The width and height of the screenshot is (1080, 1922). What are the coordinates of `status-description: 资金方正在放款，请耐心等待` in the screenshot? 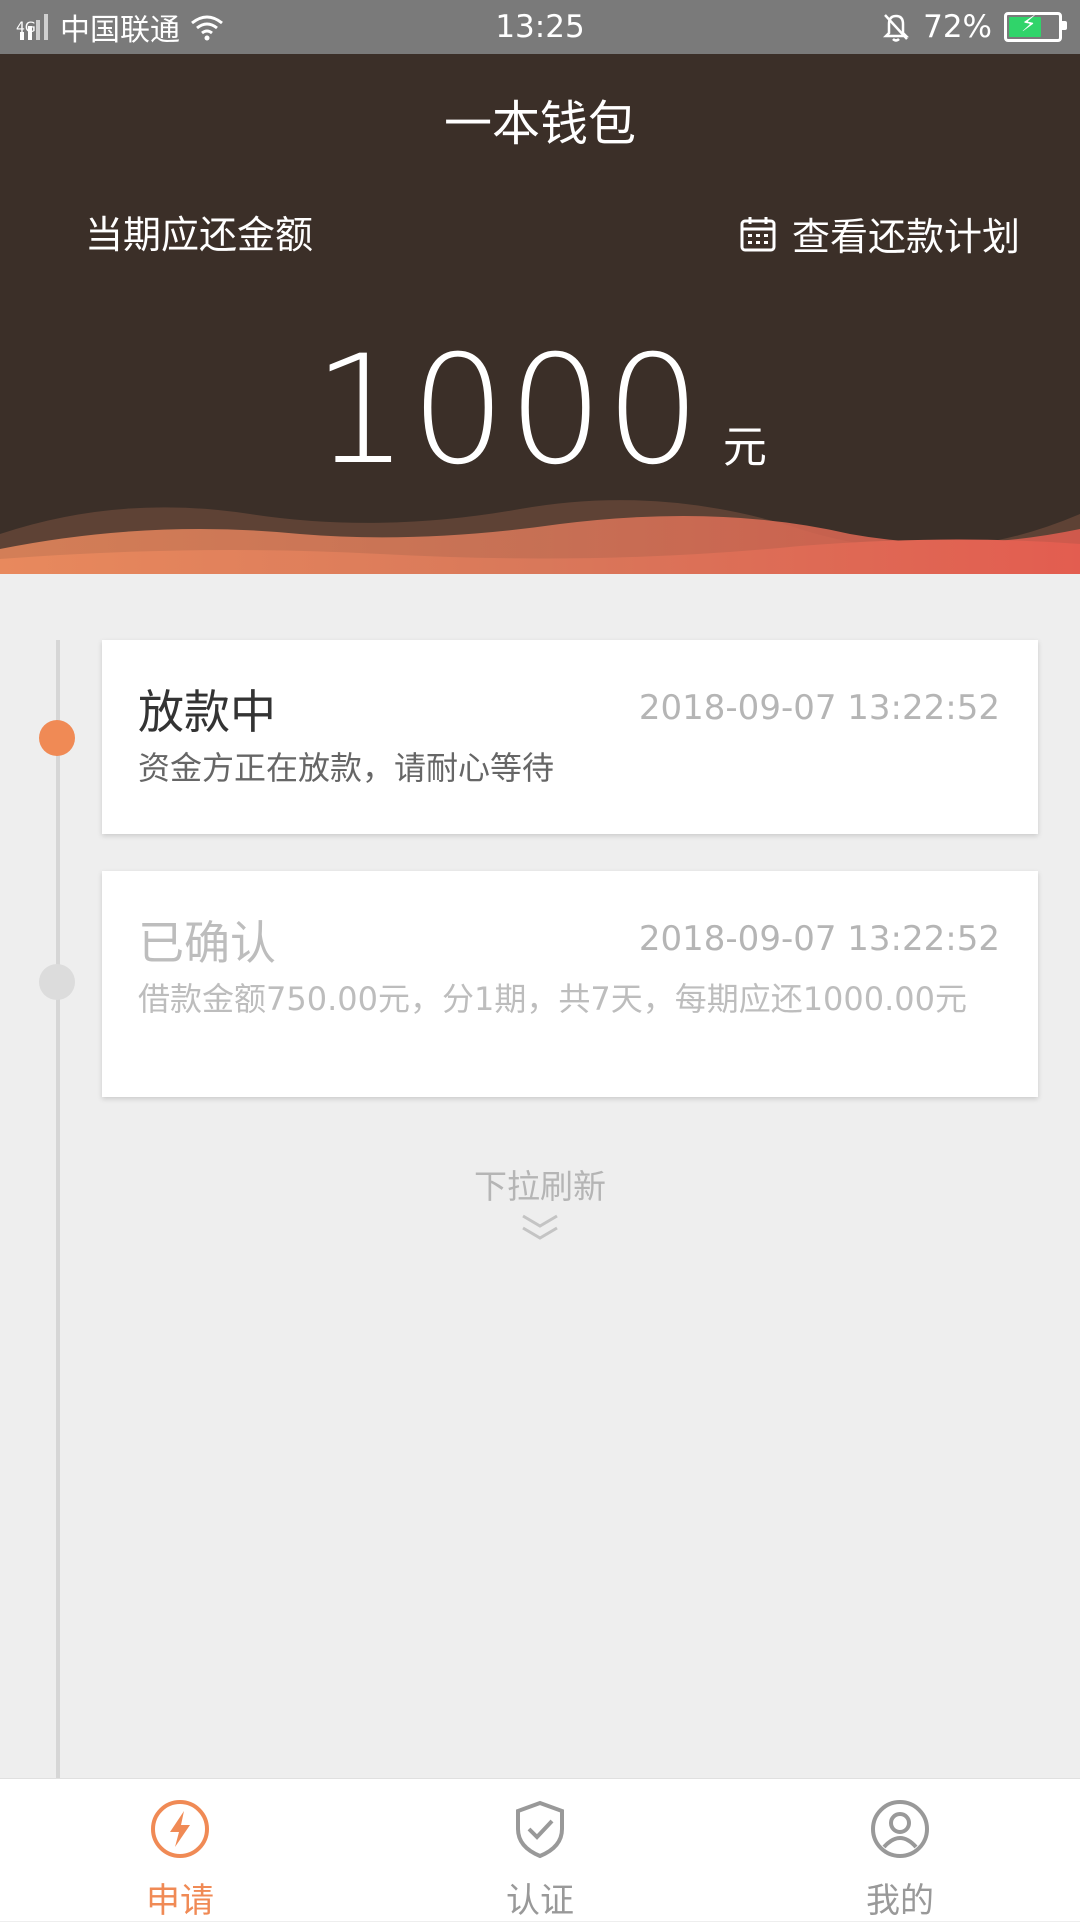 It's located at (346, 768).